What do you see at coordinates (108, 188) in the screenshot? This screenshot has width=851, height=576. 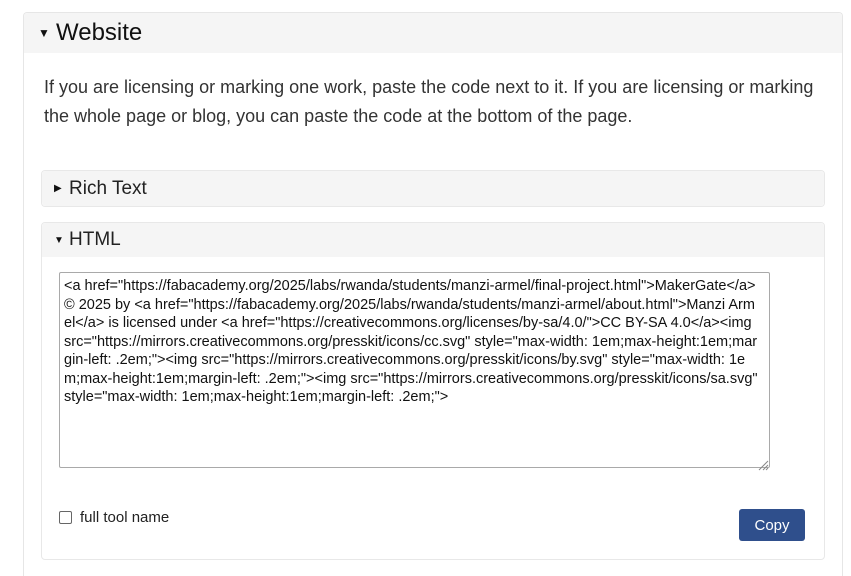 I see `rich-text-title: Rich Text` at bounding box center [108, 188].